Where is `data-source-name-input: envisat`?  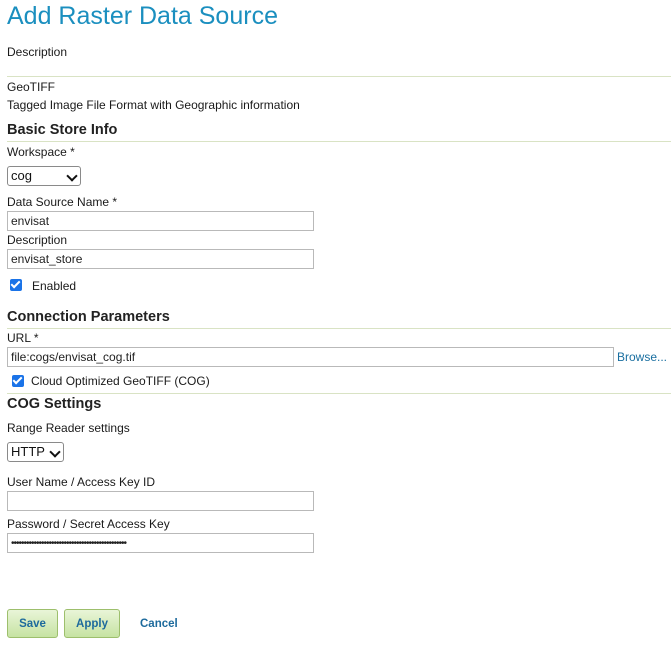 data-source-name-input: envisat is located at coordinates (160, 221).